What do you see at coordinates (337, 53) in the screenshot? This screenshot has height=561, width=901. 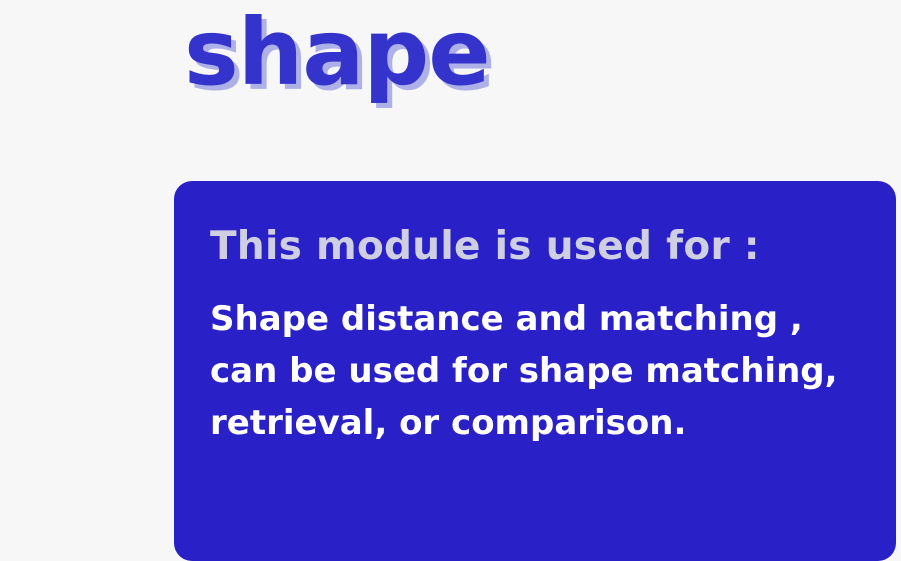 I see `page-title: shape` at bounding box center [337, 53].